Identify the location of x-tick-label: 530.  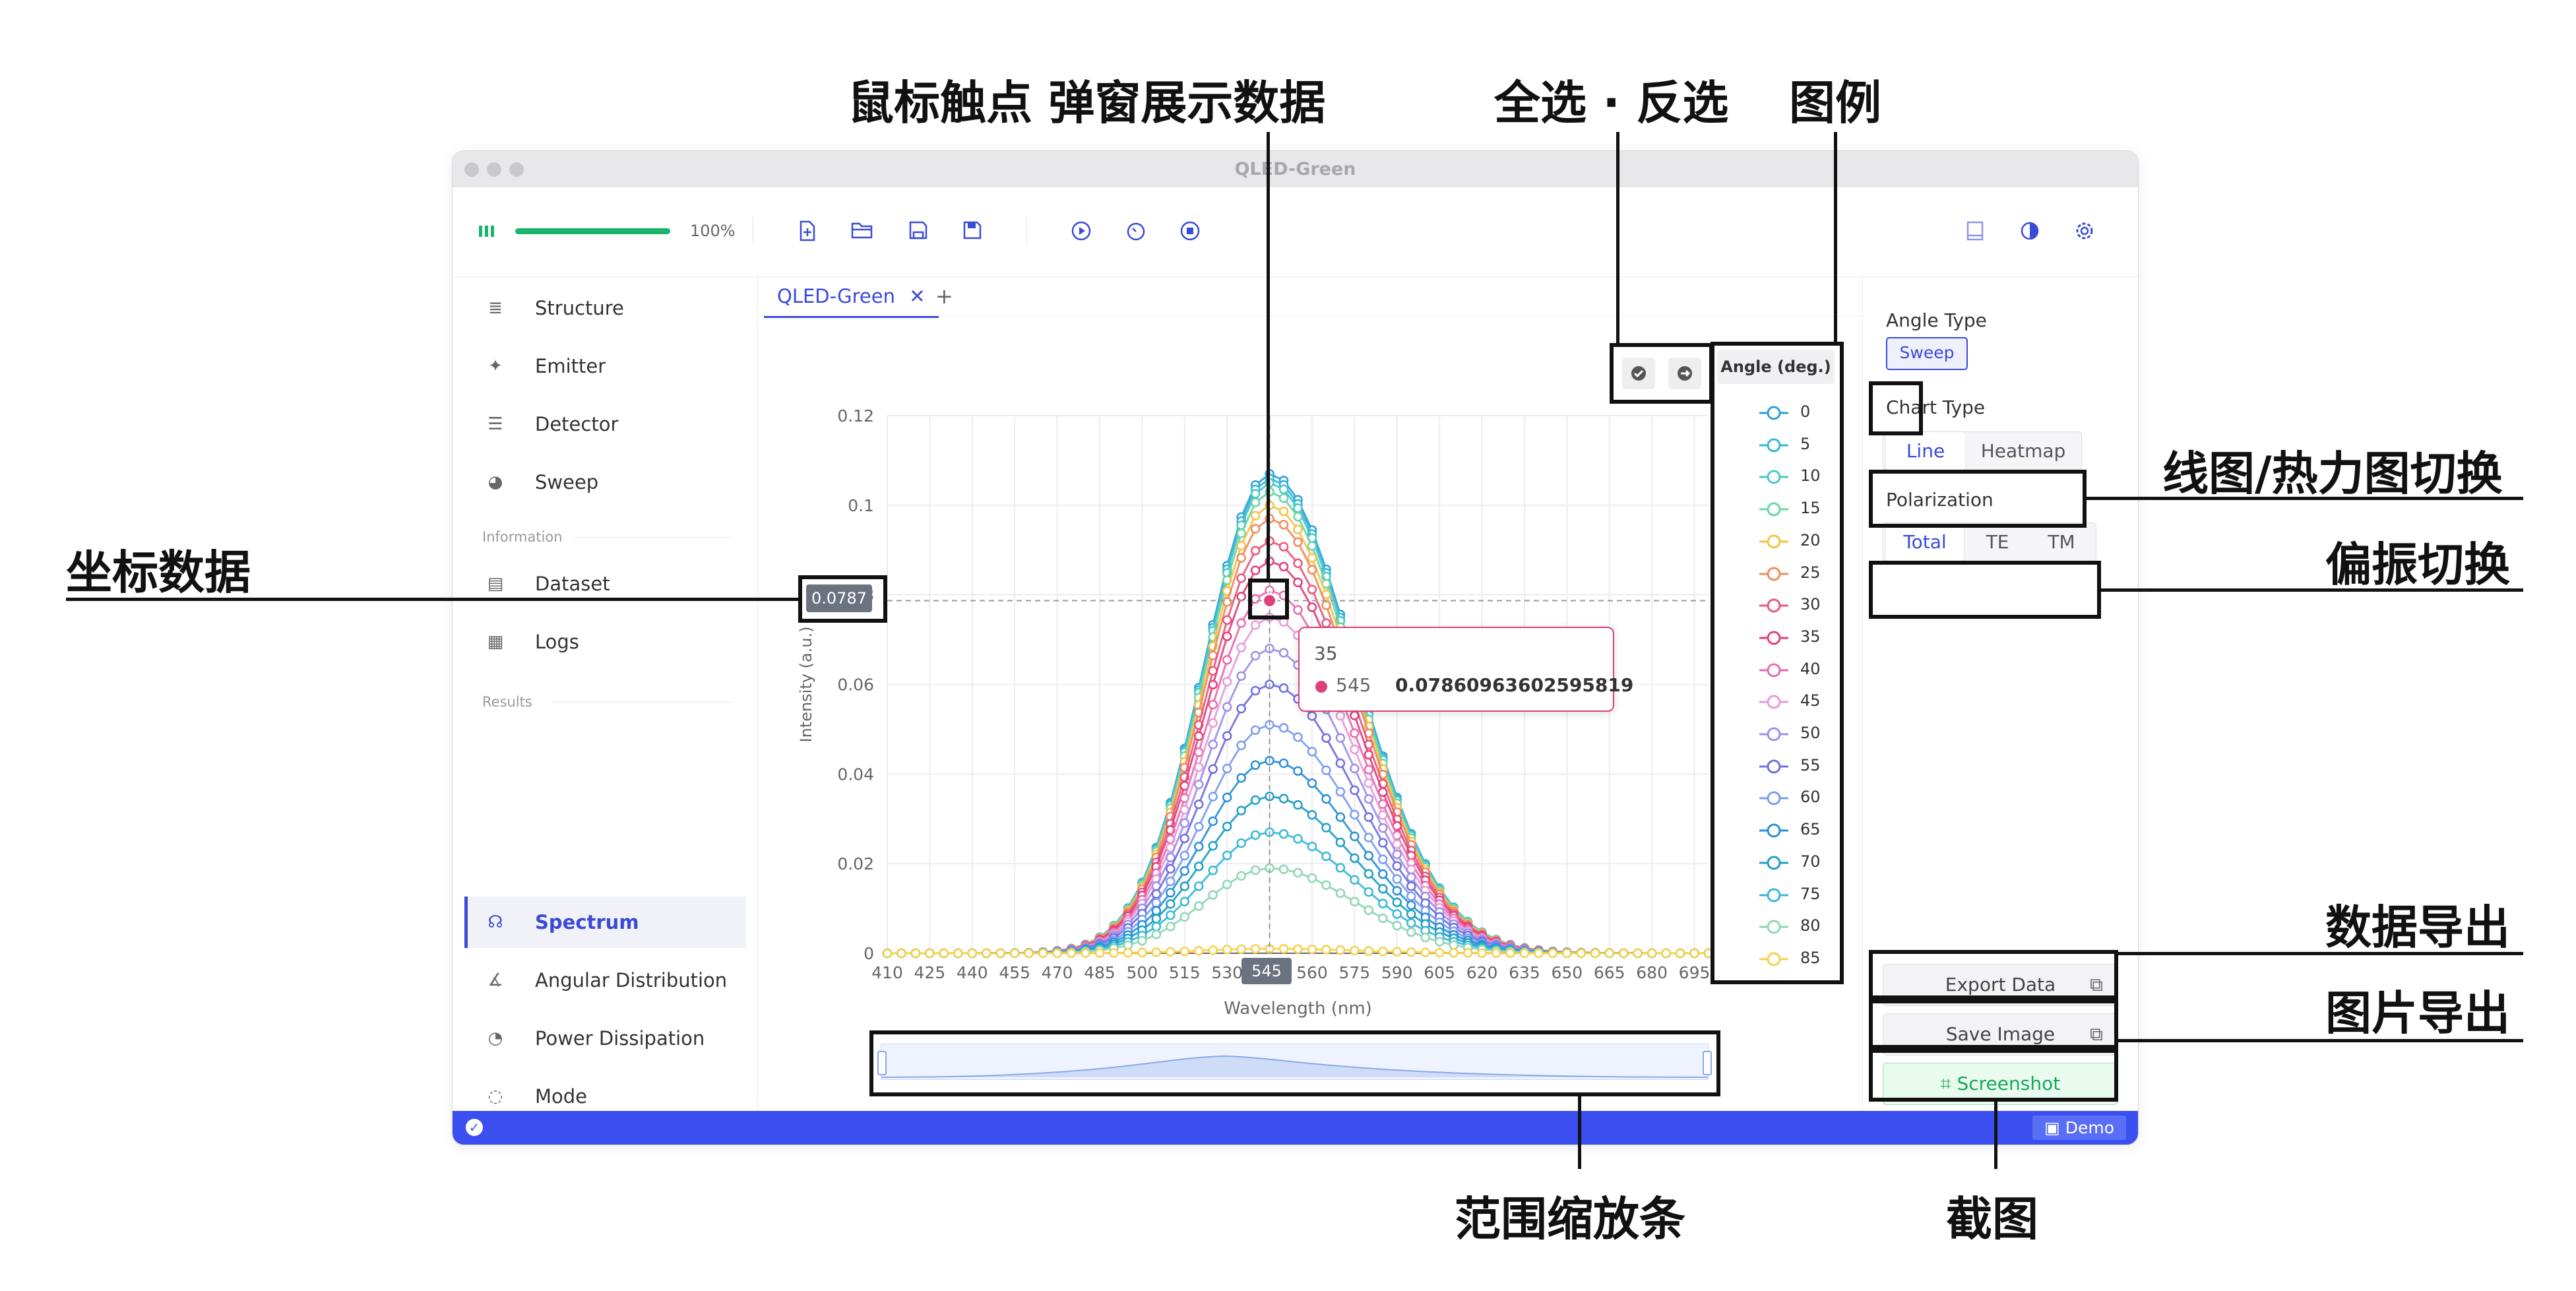
(1227, 973).